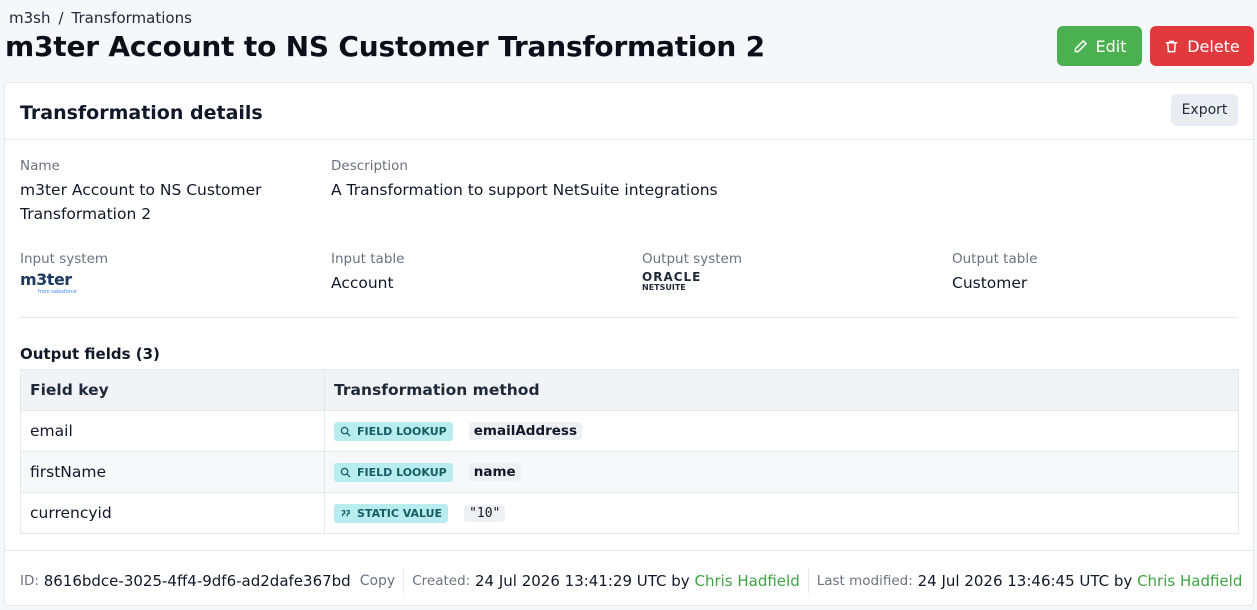 Image resolution: width=1257 pixels, height=610 pixels. Describe the element at coordinates (990, 283) in the screenshot. I see `output-table-value: Customer` at that location.